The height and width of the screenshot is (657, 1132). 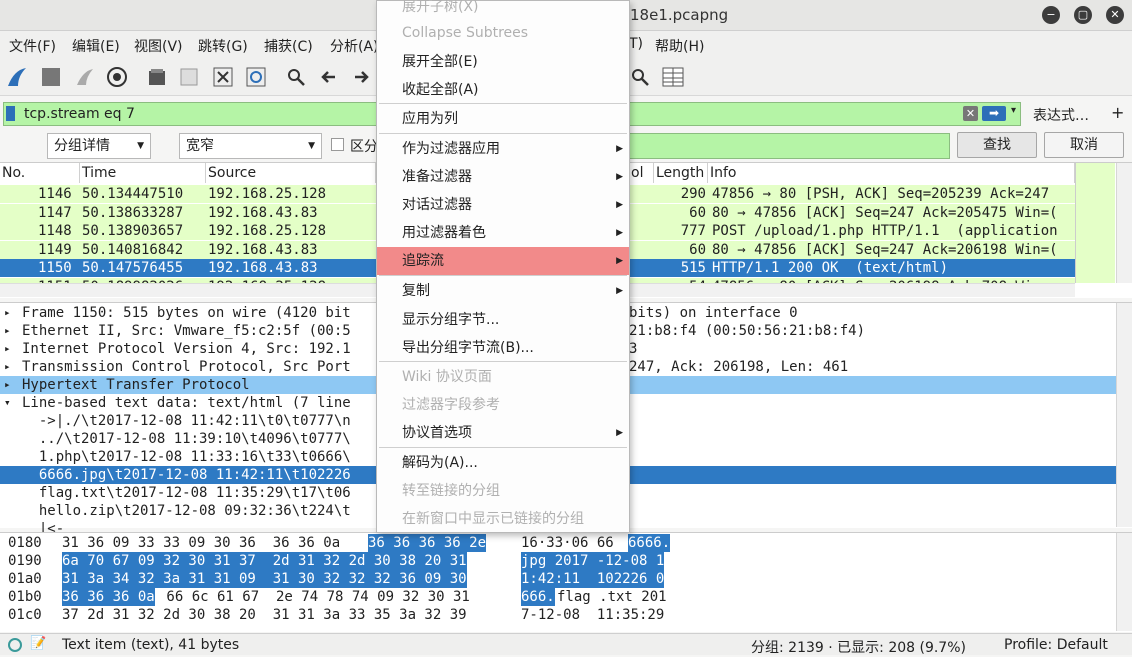 What do you see at coordinates (17, 77) in the screenshot?
I see `shark-fin-start-icon` at bounding box center [17, 77].